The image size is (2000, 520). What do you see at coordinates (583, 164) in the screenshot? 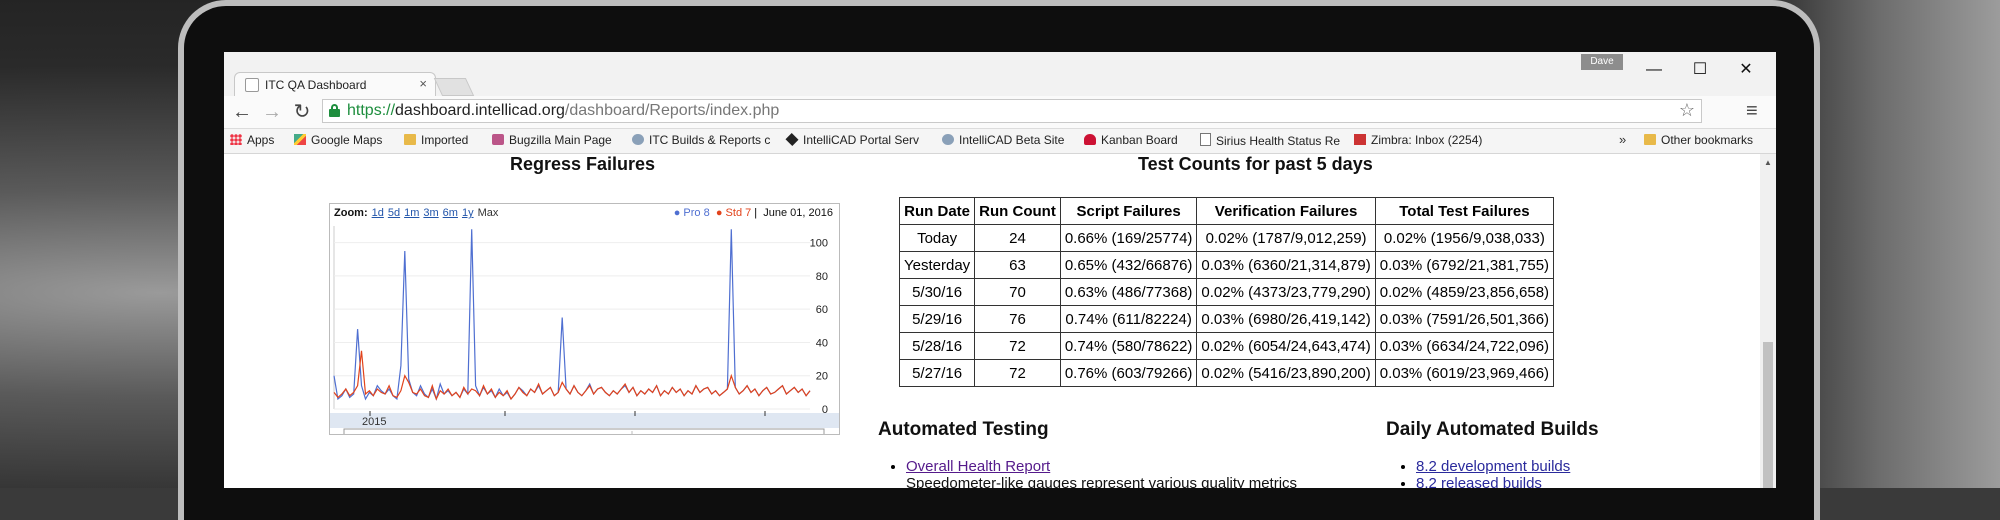
I see `regress-failures-heading: Regress Failures` at bounding box center [583, 164].